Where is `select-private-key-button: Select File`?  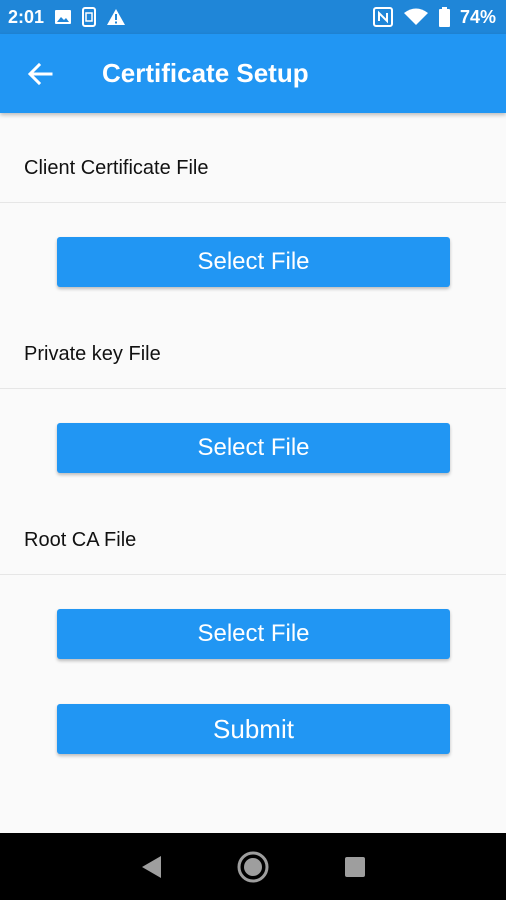 select-private-key-button: Select File is located at coordinates (253, 448).